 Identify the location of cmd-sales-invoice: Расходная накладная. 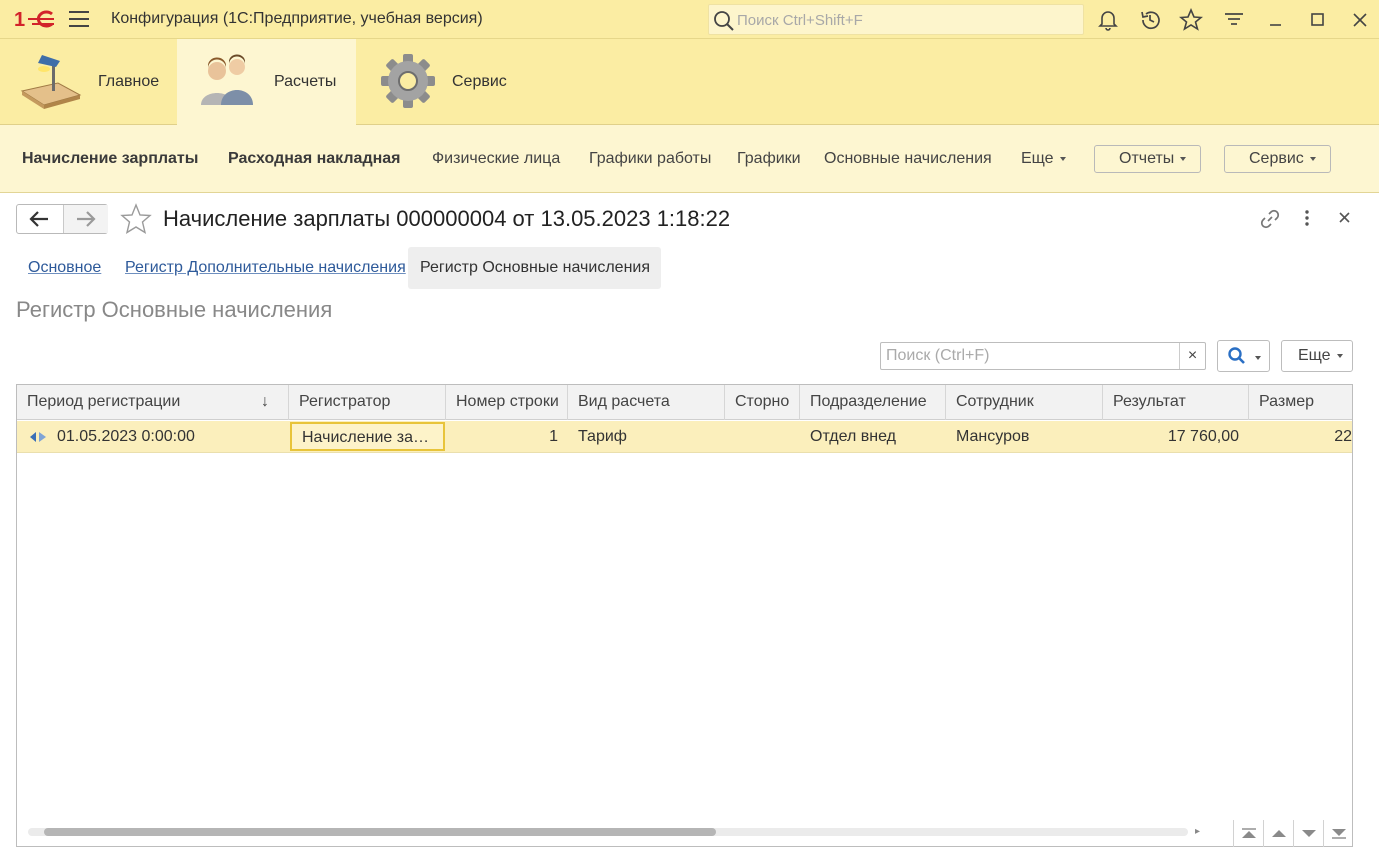
(314, 159).